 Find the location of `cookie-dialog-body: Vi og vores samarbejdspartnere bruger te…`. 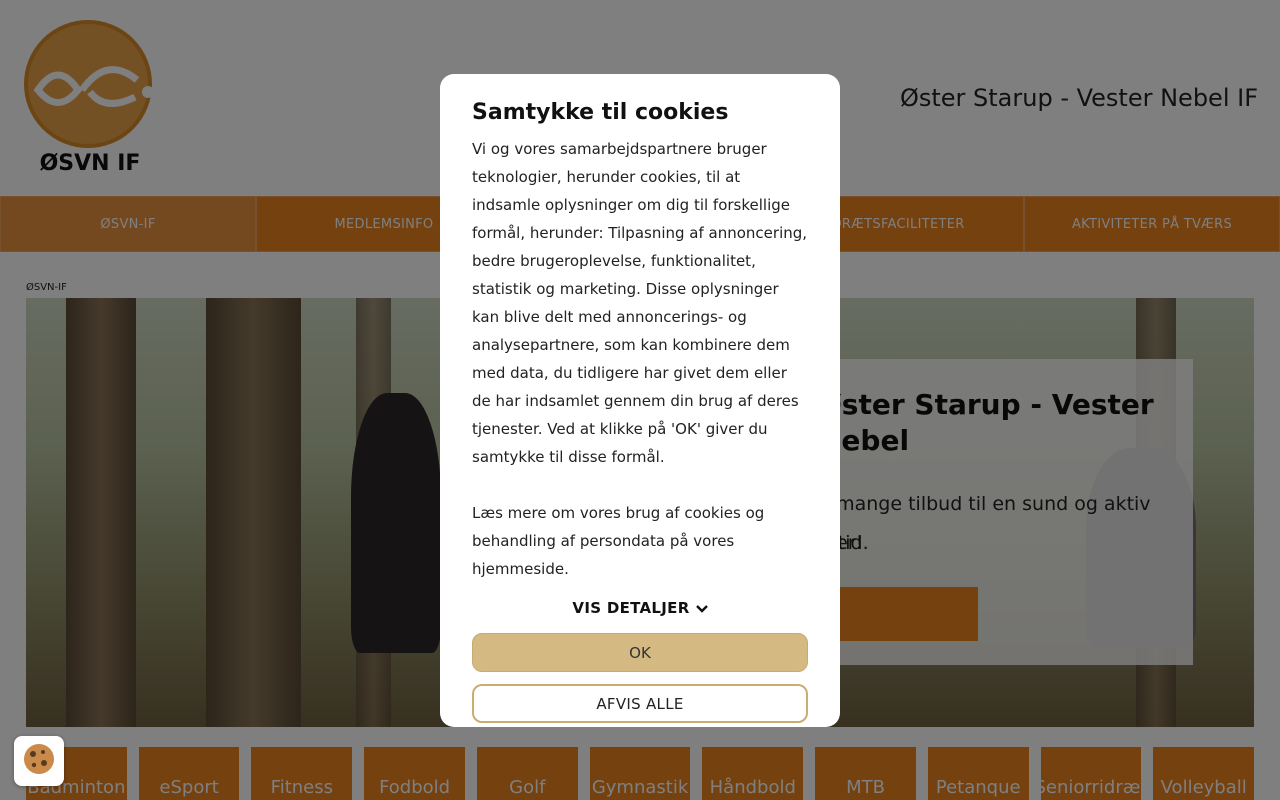

cookie-dialog-body: Vi og vores samarbejdspartnere bruger te… is located at coordinates (640, 303).